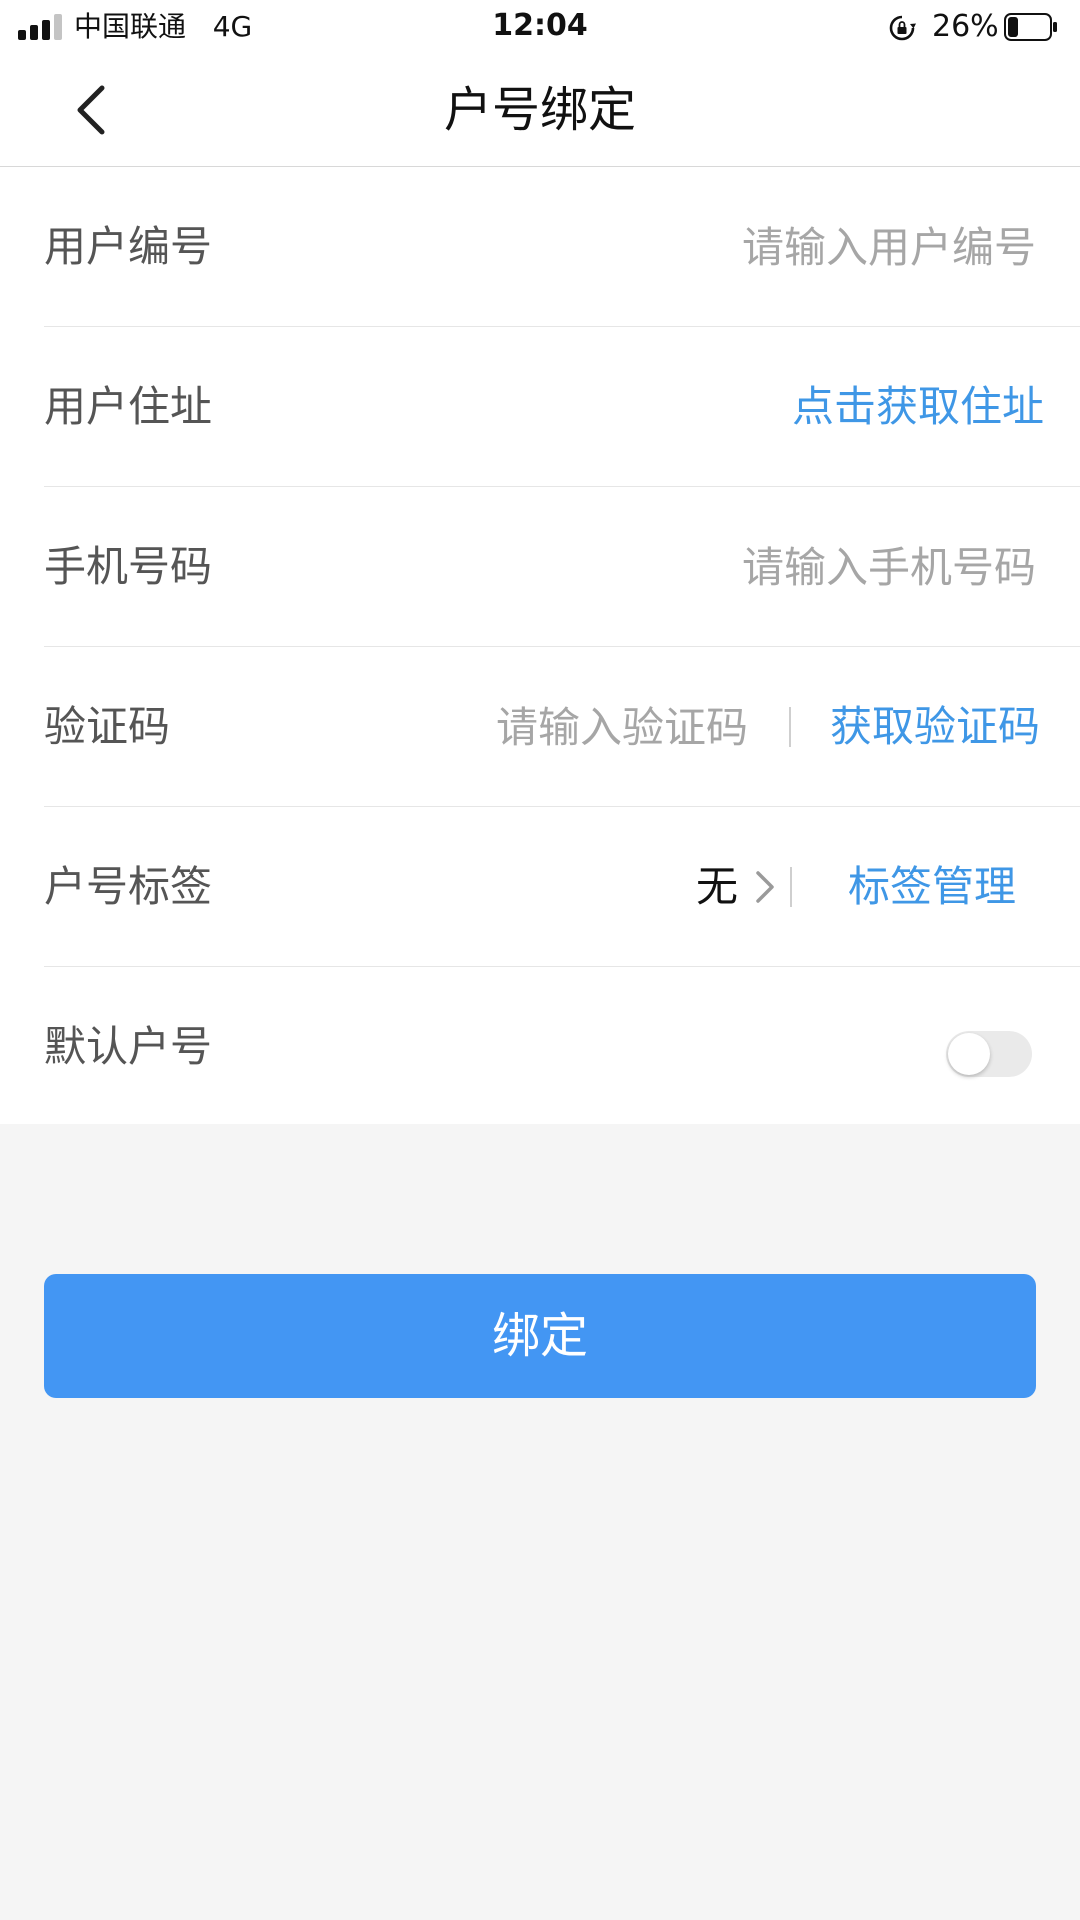  I want to click on toggle-knob, so click(969, 1054).